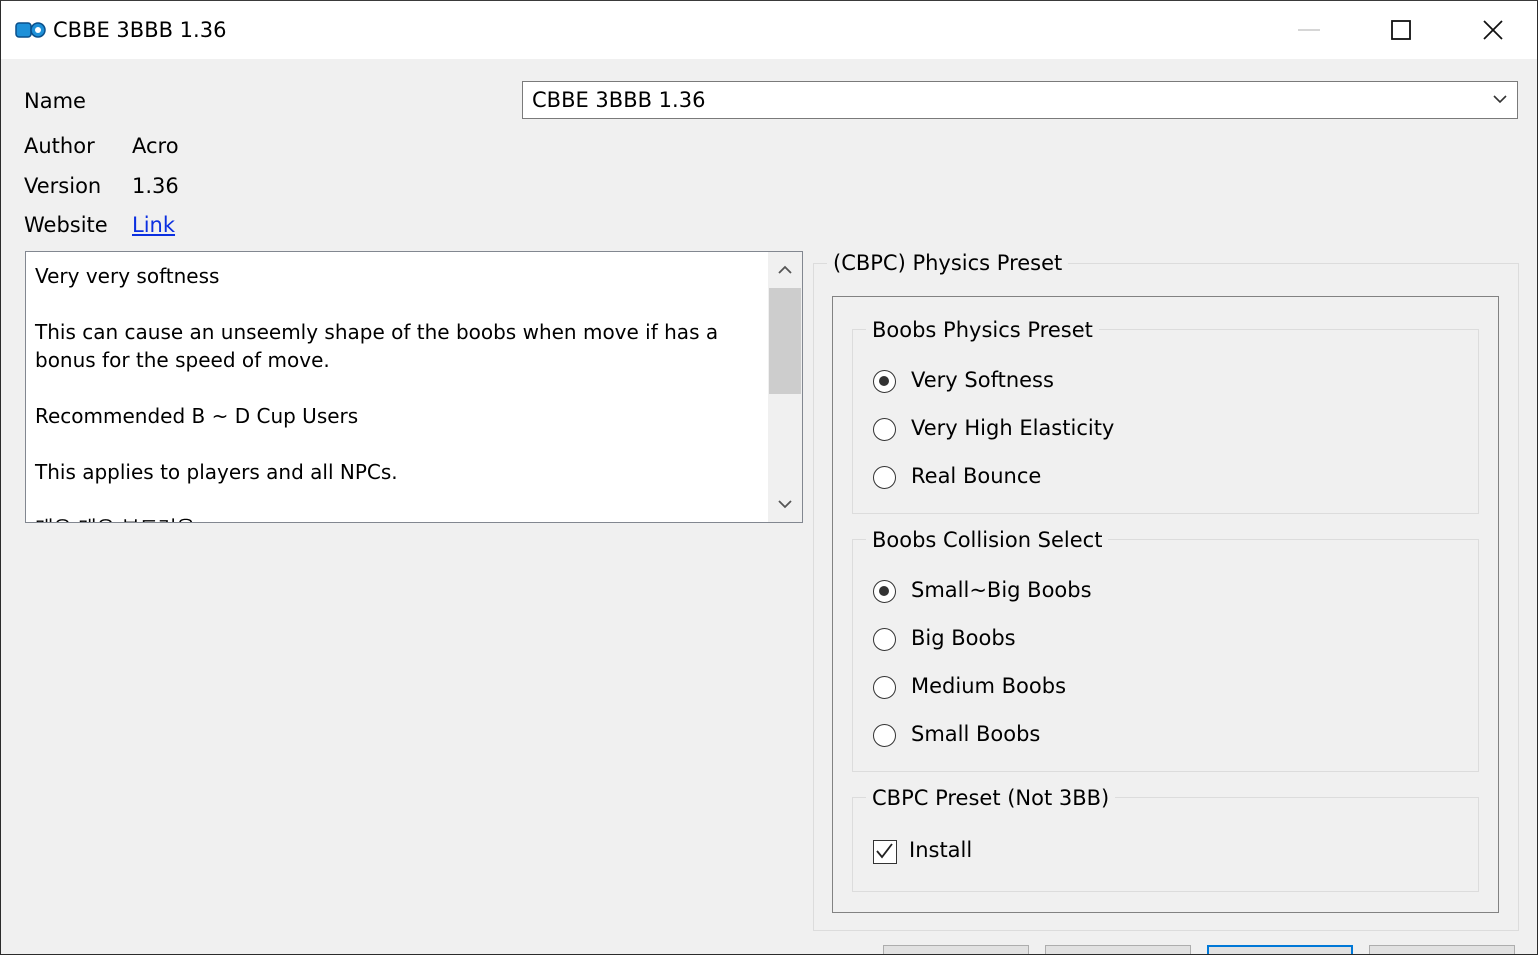 The width and height of the screenshot is (1538, 955). I want to click on radio-label: Real Bounce, so click(976, 476).